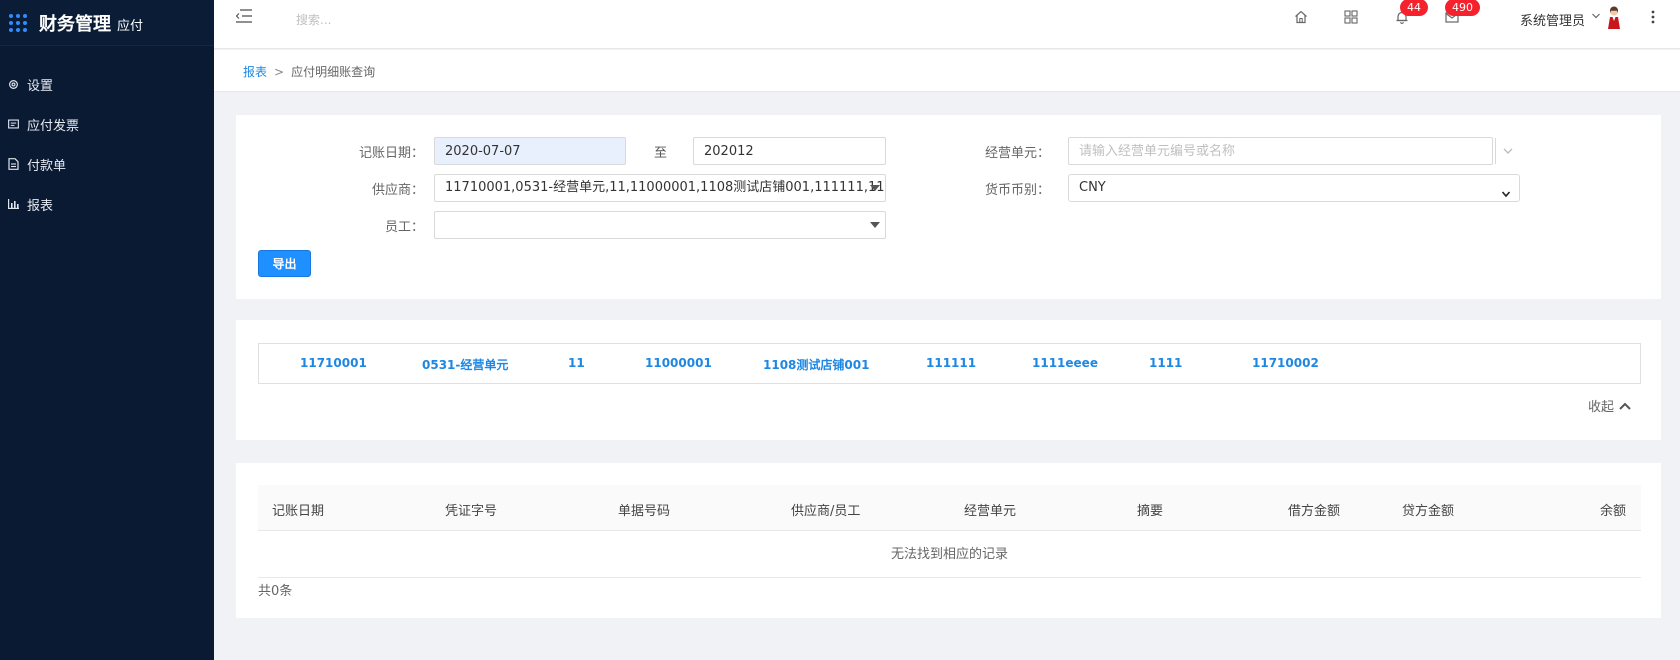 The height and width of the screenshot is (660, 1680). Describe the element at coordinates (678, 363) in the screenshot. I see `supplier-tag: 11000001` at that location.